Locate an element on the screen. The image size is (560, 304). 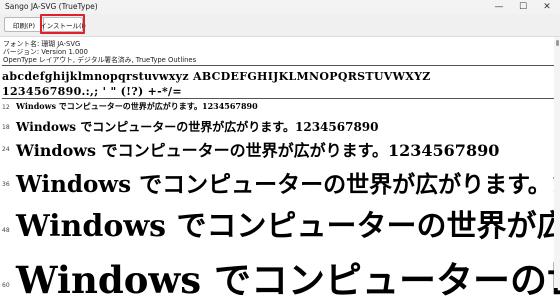
window-title: Sango JA-SVG (TrueType) is located at coordinates (51, 6).